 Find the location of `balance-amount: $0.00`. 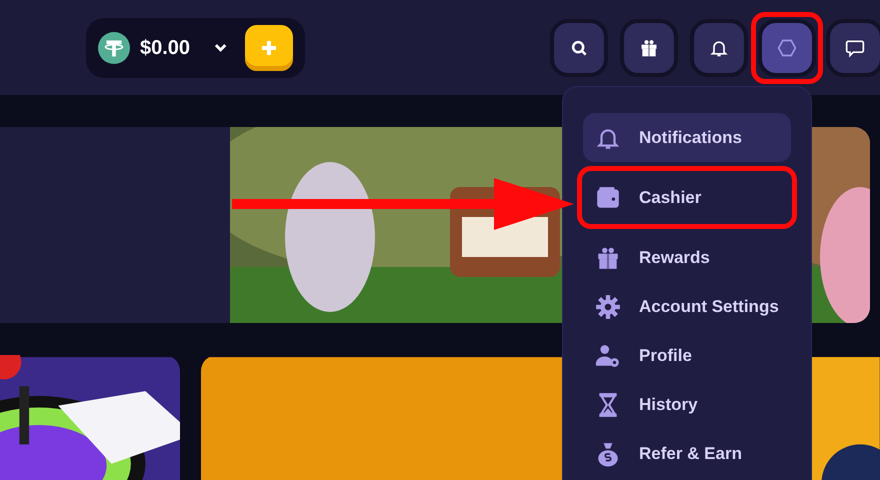

balance-amount: $0.00 is located at coordinates (165, 48).